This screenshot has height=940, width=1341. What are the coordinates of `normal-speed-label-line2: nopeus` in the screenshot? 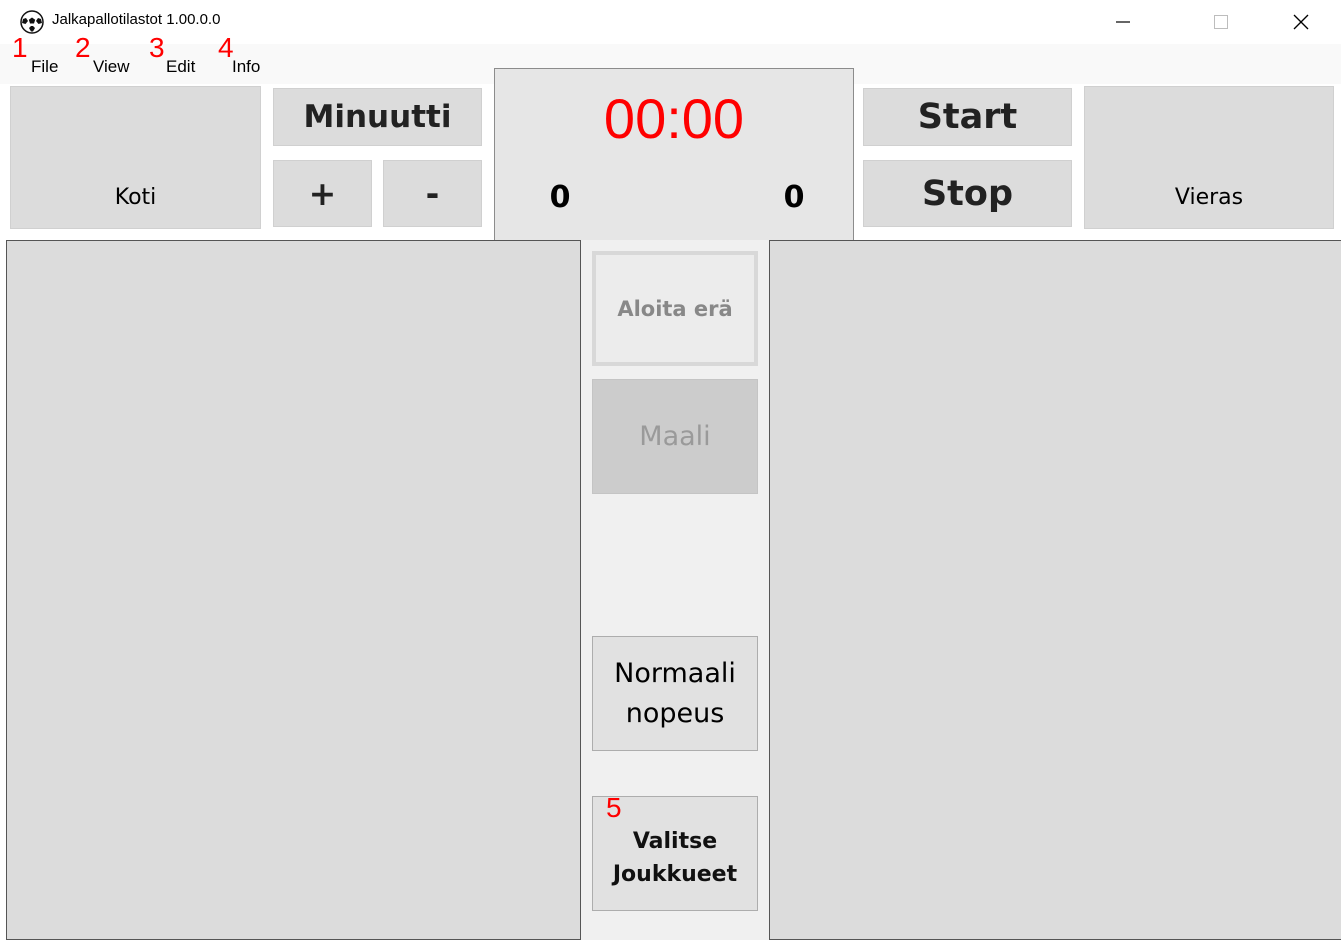 It's located at (675, 713).